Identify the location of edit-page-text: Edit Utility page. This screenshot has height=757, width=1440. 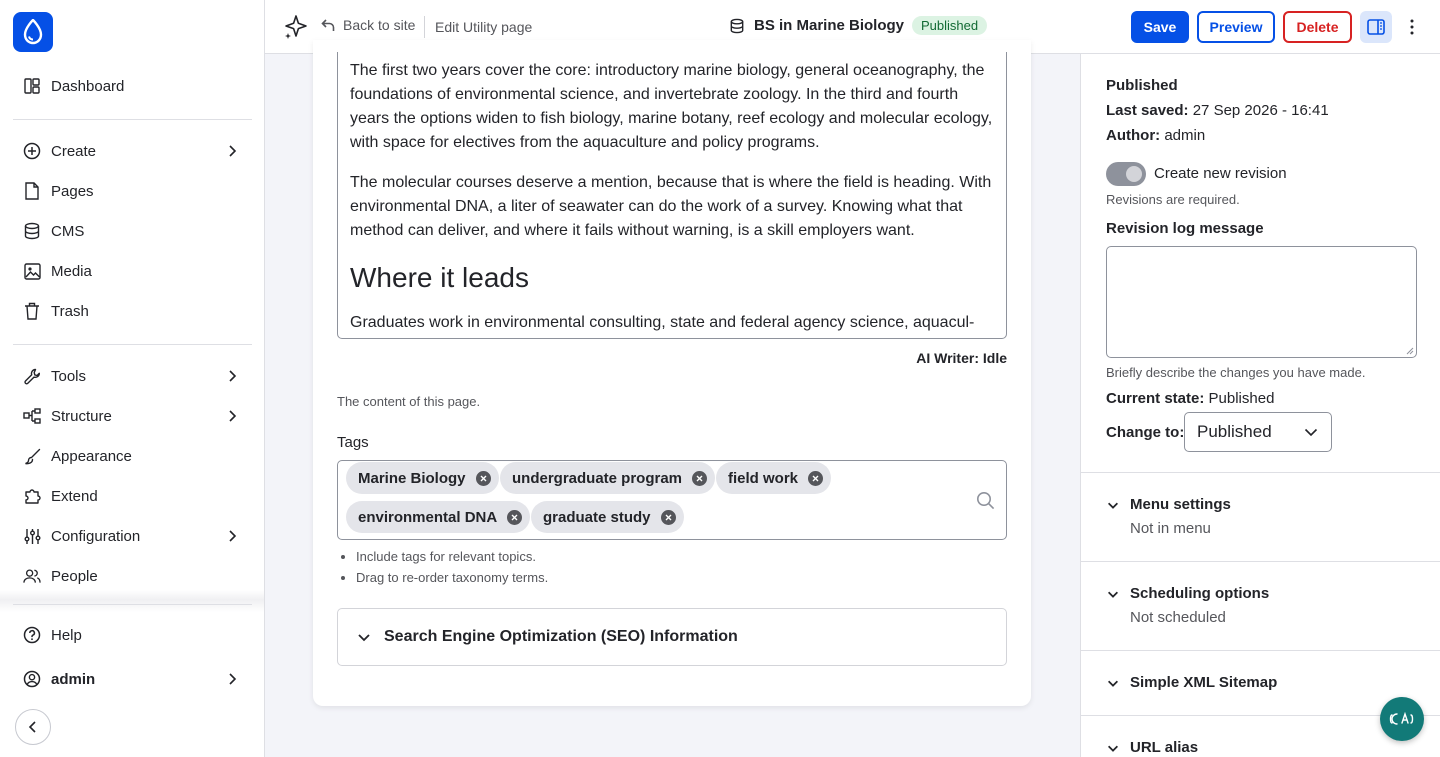
(484, 27).